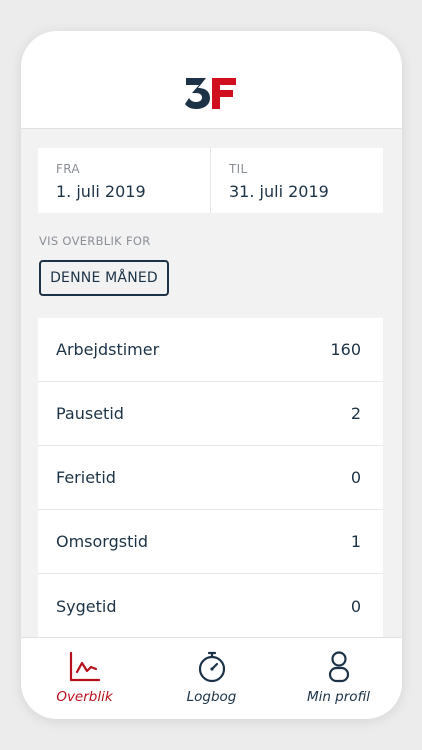 This screenshot has height=750, width=422. Describe the element at coordinates (210, 93) in the screenshot. I see `3f-logo` at that location.